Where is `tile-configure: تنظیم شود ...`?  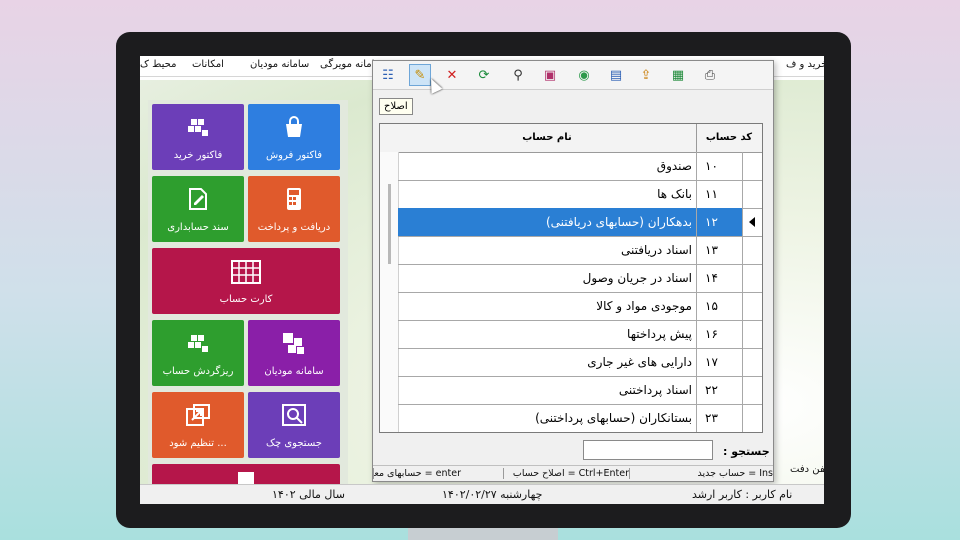 tile-configure: تنظیم شود ... is located at coordinates (198, 425).